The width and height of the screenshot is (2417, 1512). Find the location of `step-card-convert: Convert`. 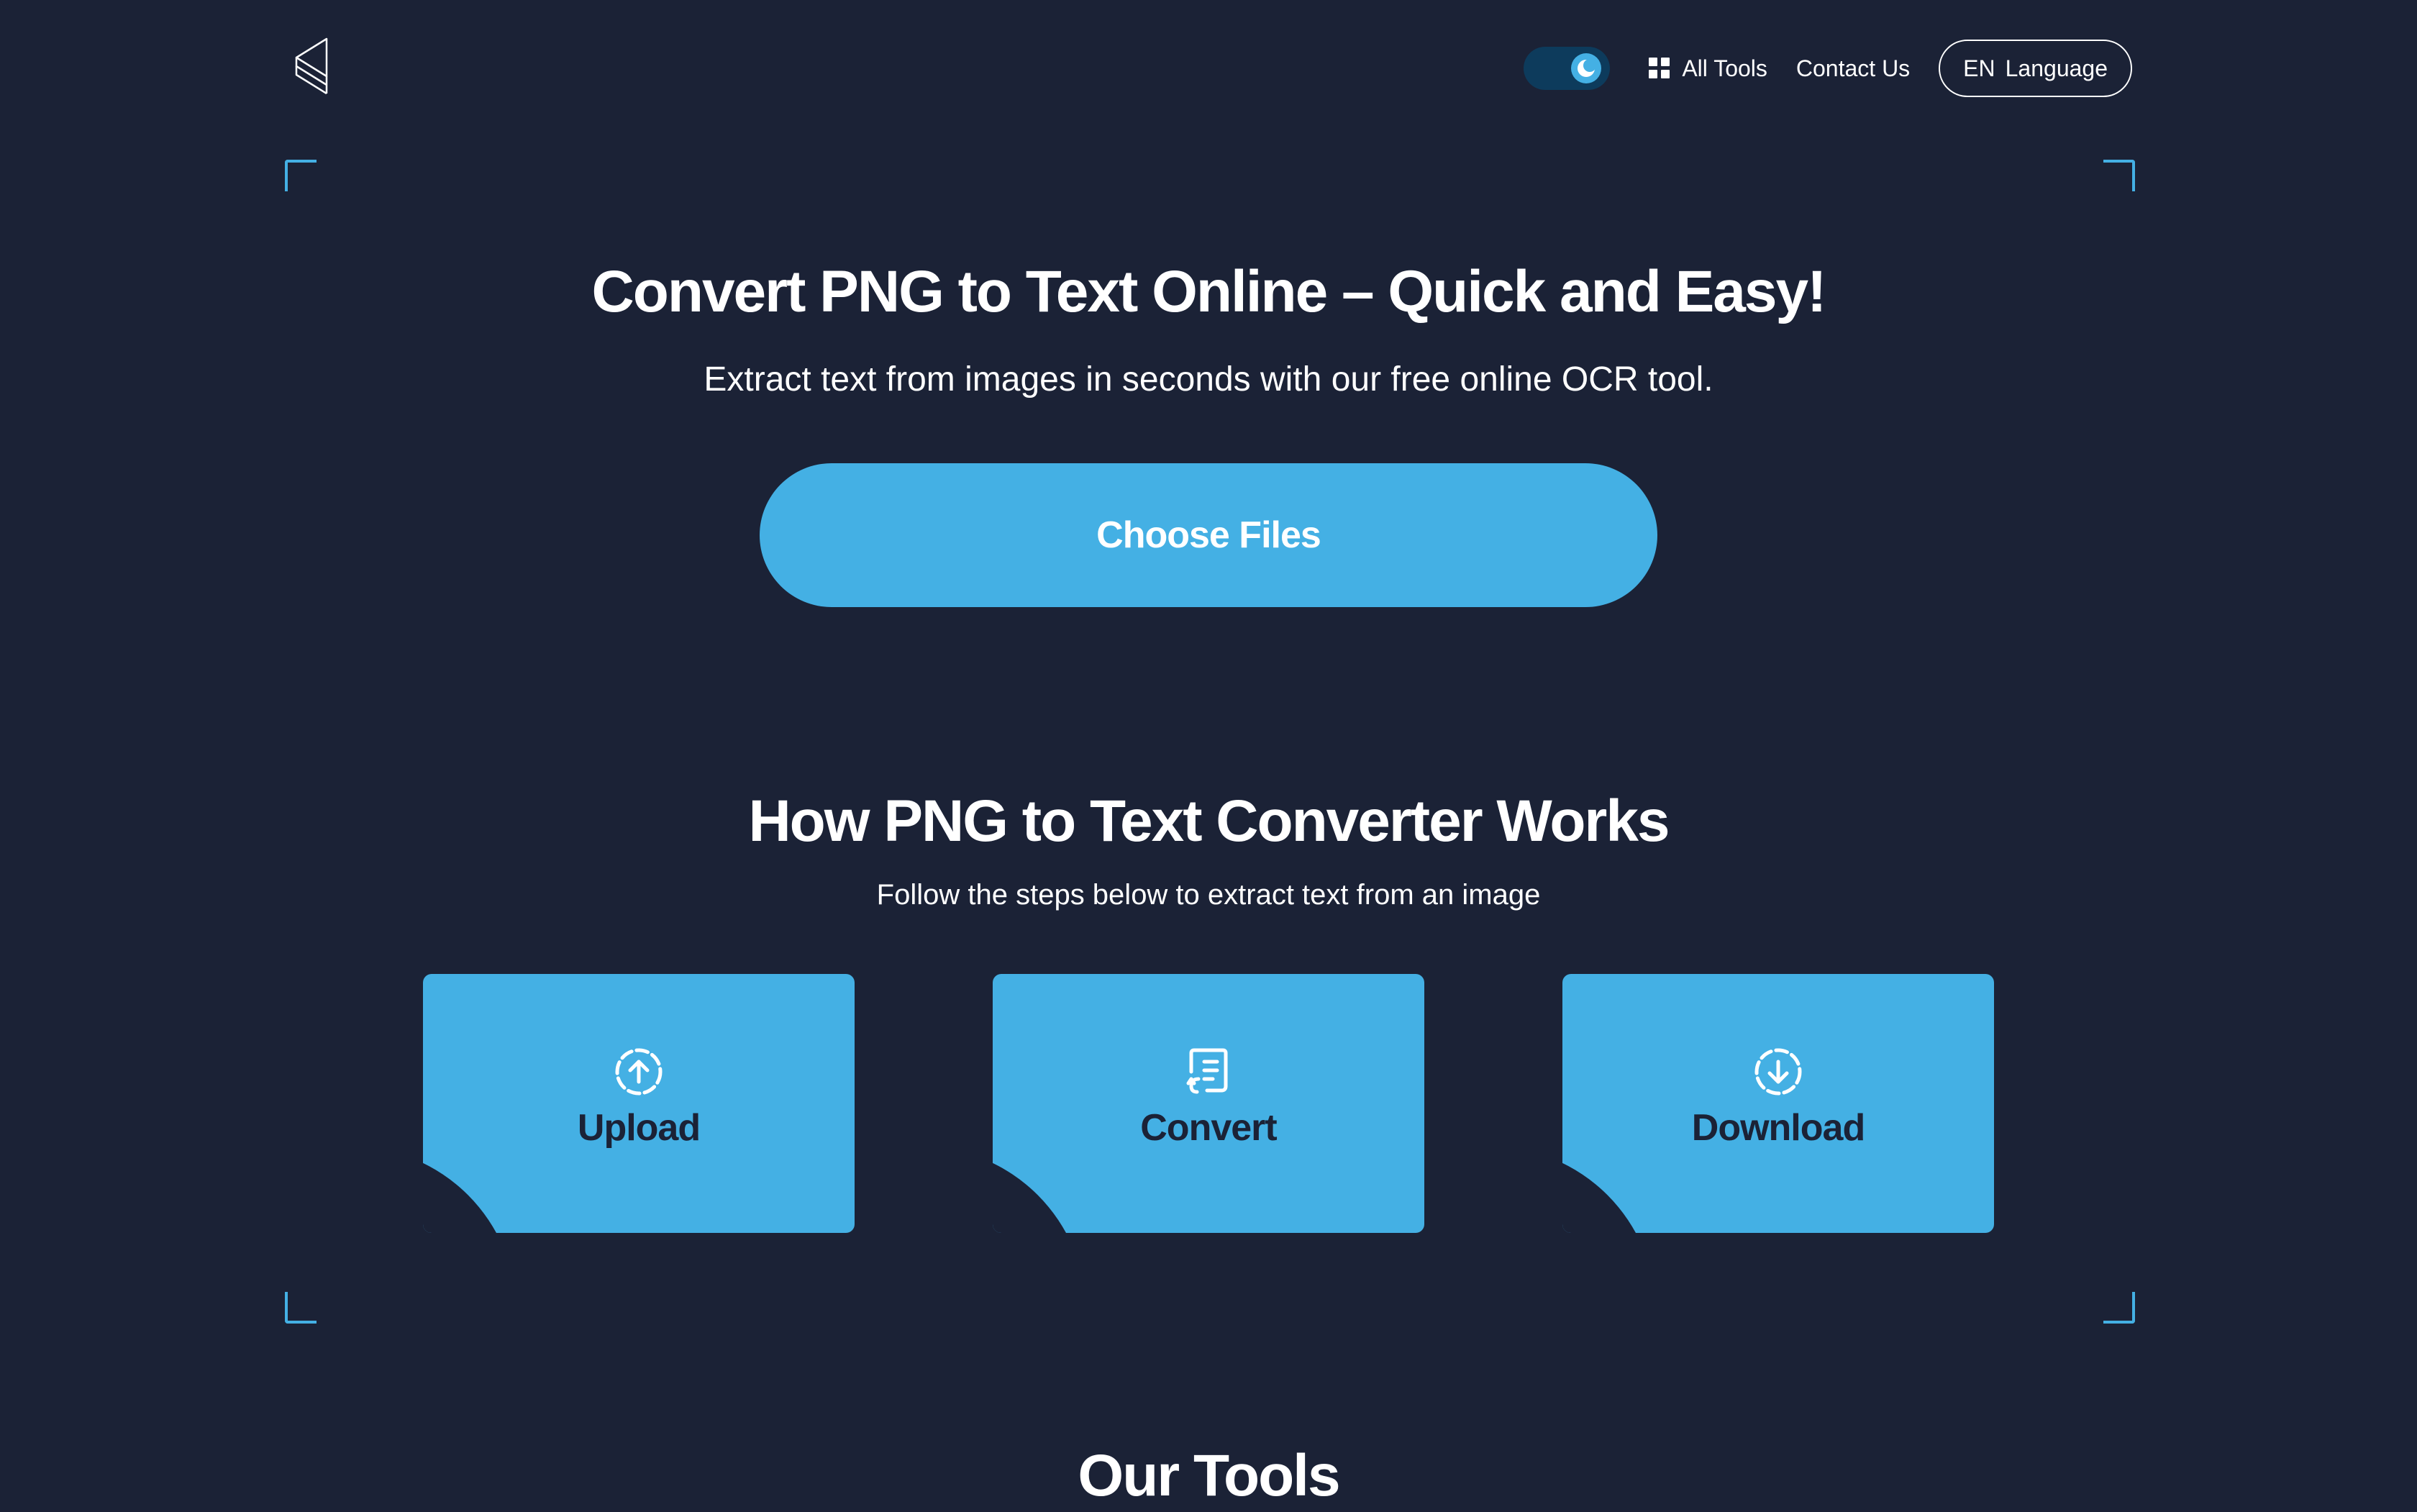

step-card-convert: Convert is located at coordinates (1209, 1103).